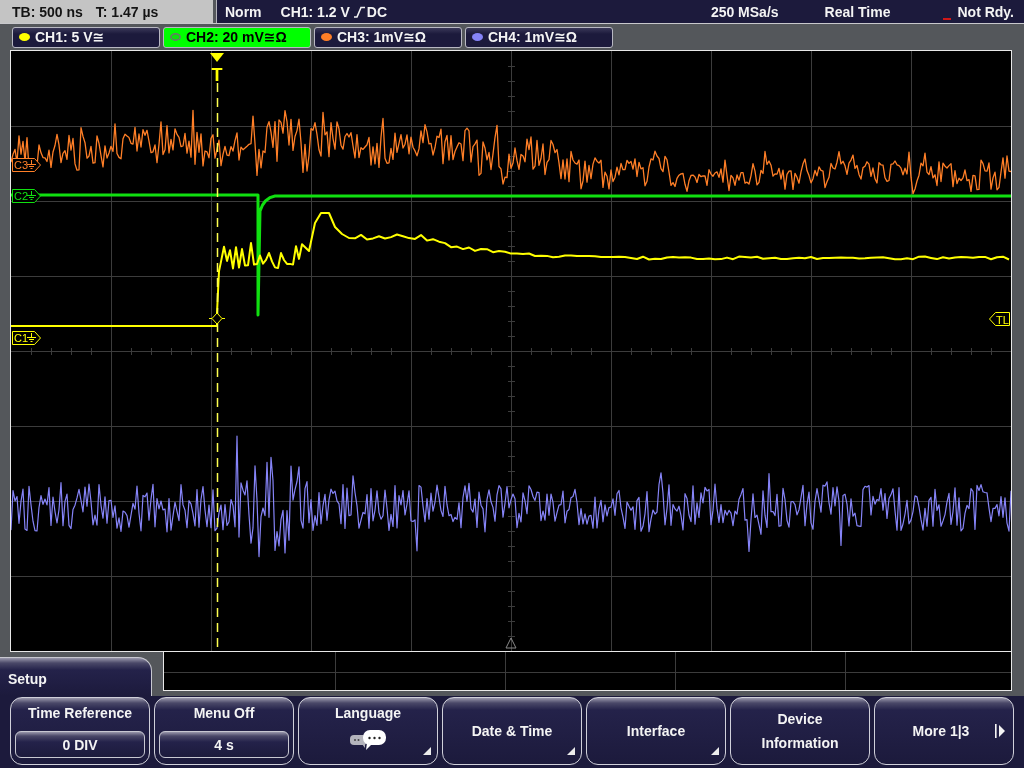  What do you see at coordinates (800, 731) in the screenshot?
I see `softkey-button: Device Information` at bounding box center [800, 731].